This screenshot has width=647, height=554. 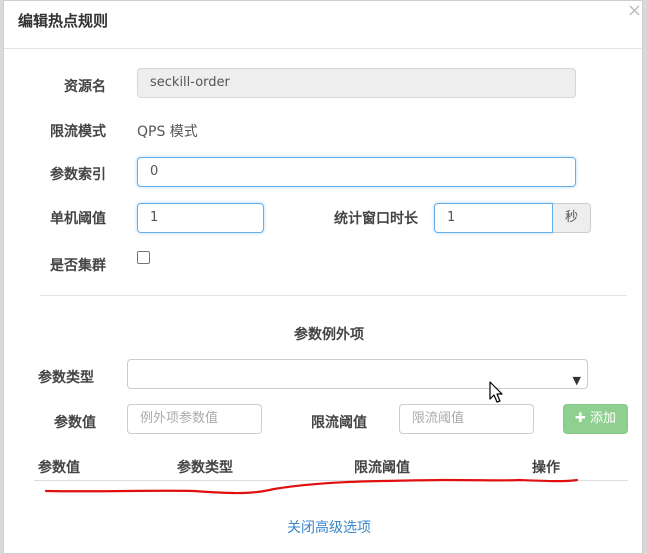 What do you see at coordinates (59, 468) in the screenshot?
I see `column-header-param-value: 参数值` at bounding box center [59, 468].